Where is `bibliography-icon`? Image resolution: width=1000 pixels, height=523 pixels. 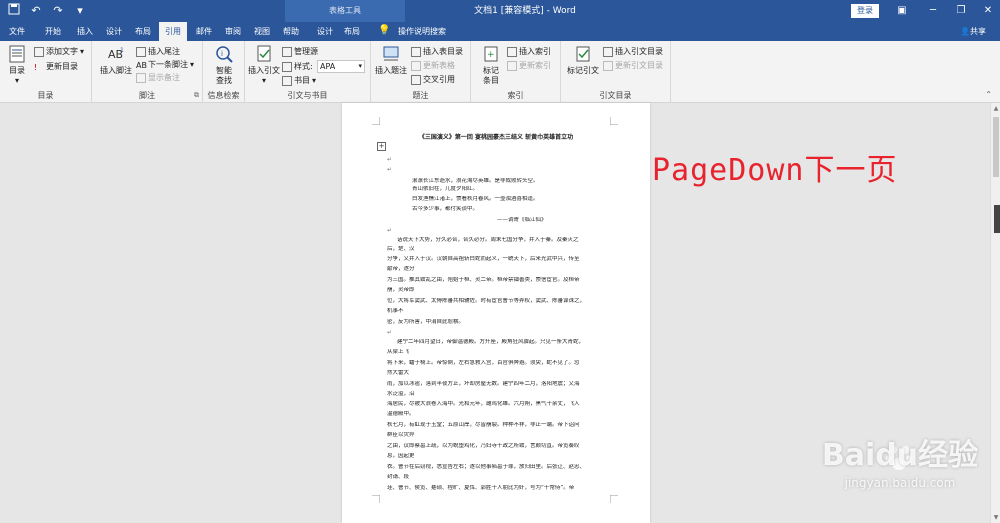 bibliography-icon is located at coordinates (287, 80).